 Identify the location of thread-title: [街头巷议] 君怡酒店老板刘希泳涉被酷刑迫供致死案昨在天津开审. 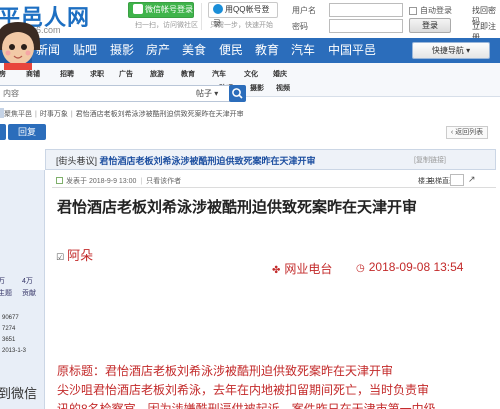
(186, 160).